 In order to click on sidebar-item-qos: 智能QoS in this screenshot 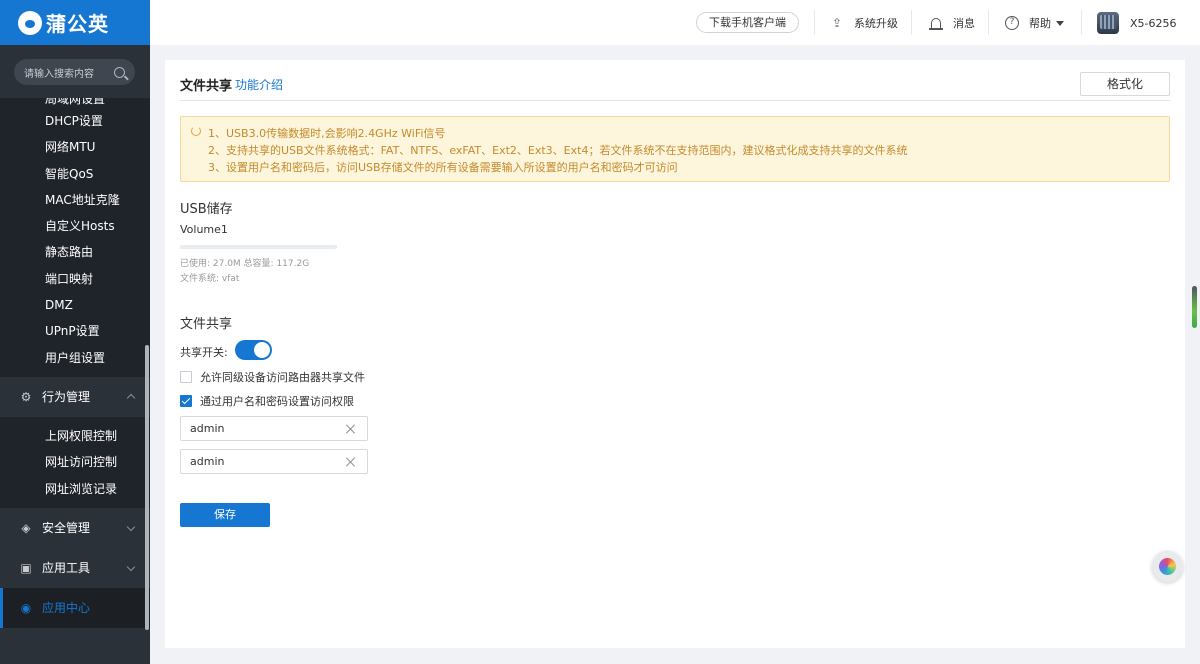, I will do `click(75, 174)`.